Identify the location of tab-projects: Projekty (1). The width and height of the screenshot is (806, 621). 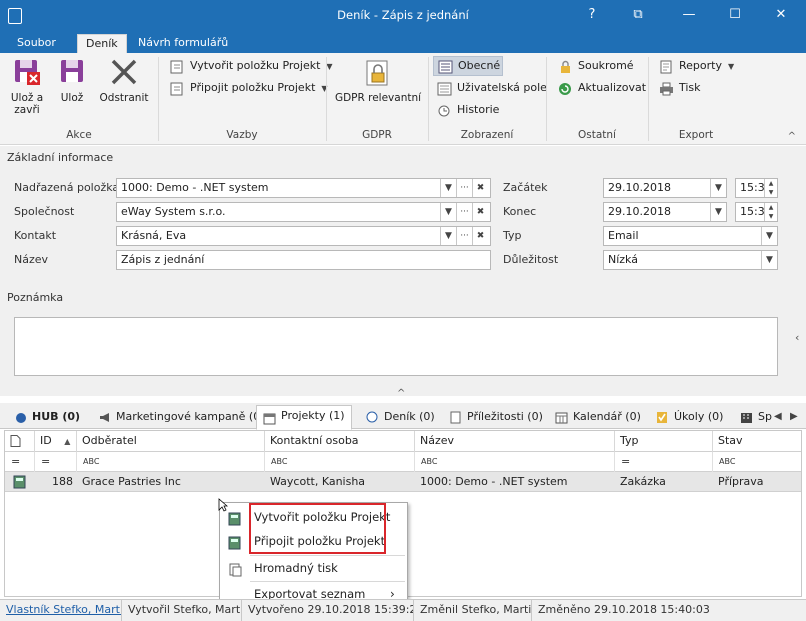
(304, 417).